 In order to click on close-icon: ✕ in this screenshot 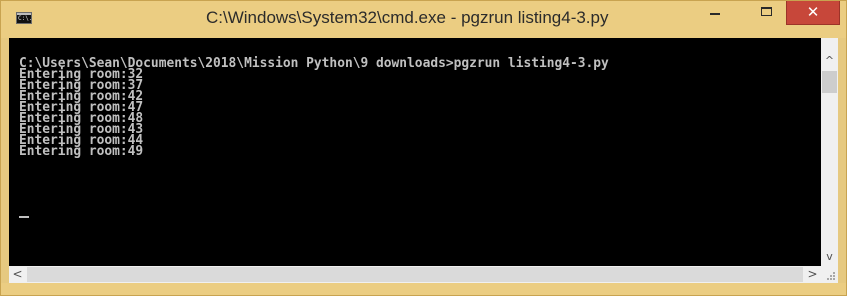, I will do `click(813, 12)`.